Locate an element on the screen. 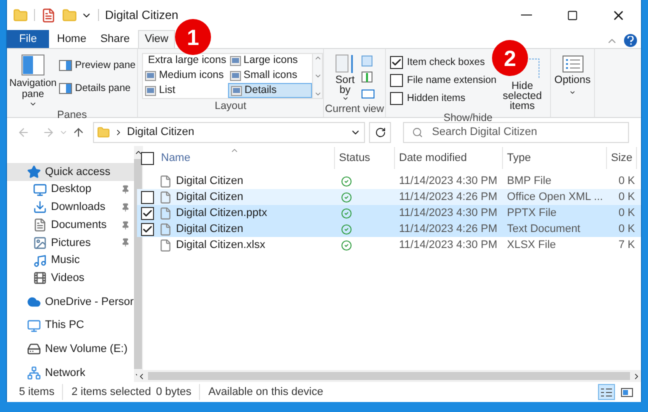 This screenshot has height=412, width=648. file-tab: File is located at coordinates (28, 39).